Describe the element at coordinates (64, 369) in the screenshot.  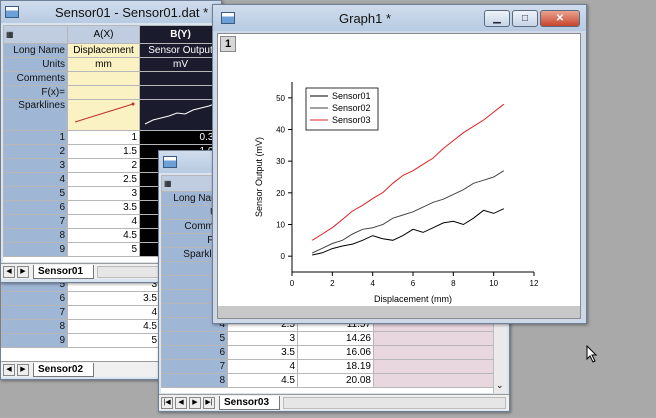
I see `sheet-tab-sensor02: Sensor02` at that location.